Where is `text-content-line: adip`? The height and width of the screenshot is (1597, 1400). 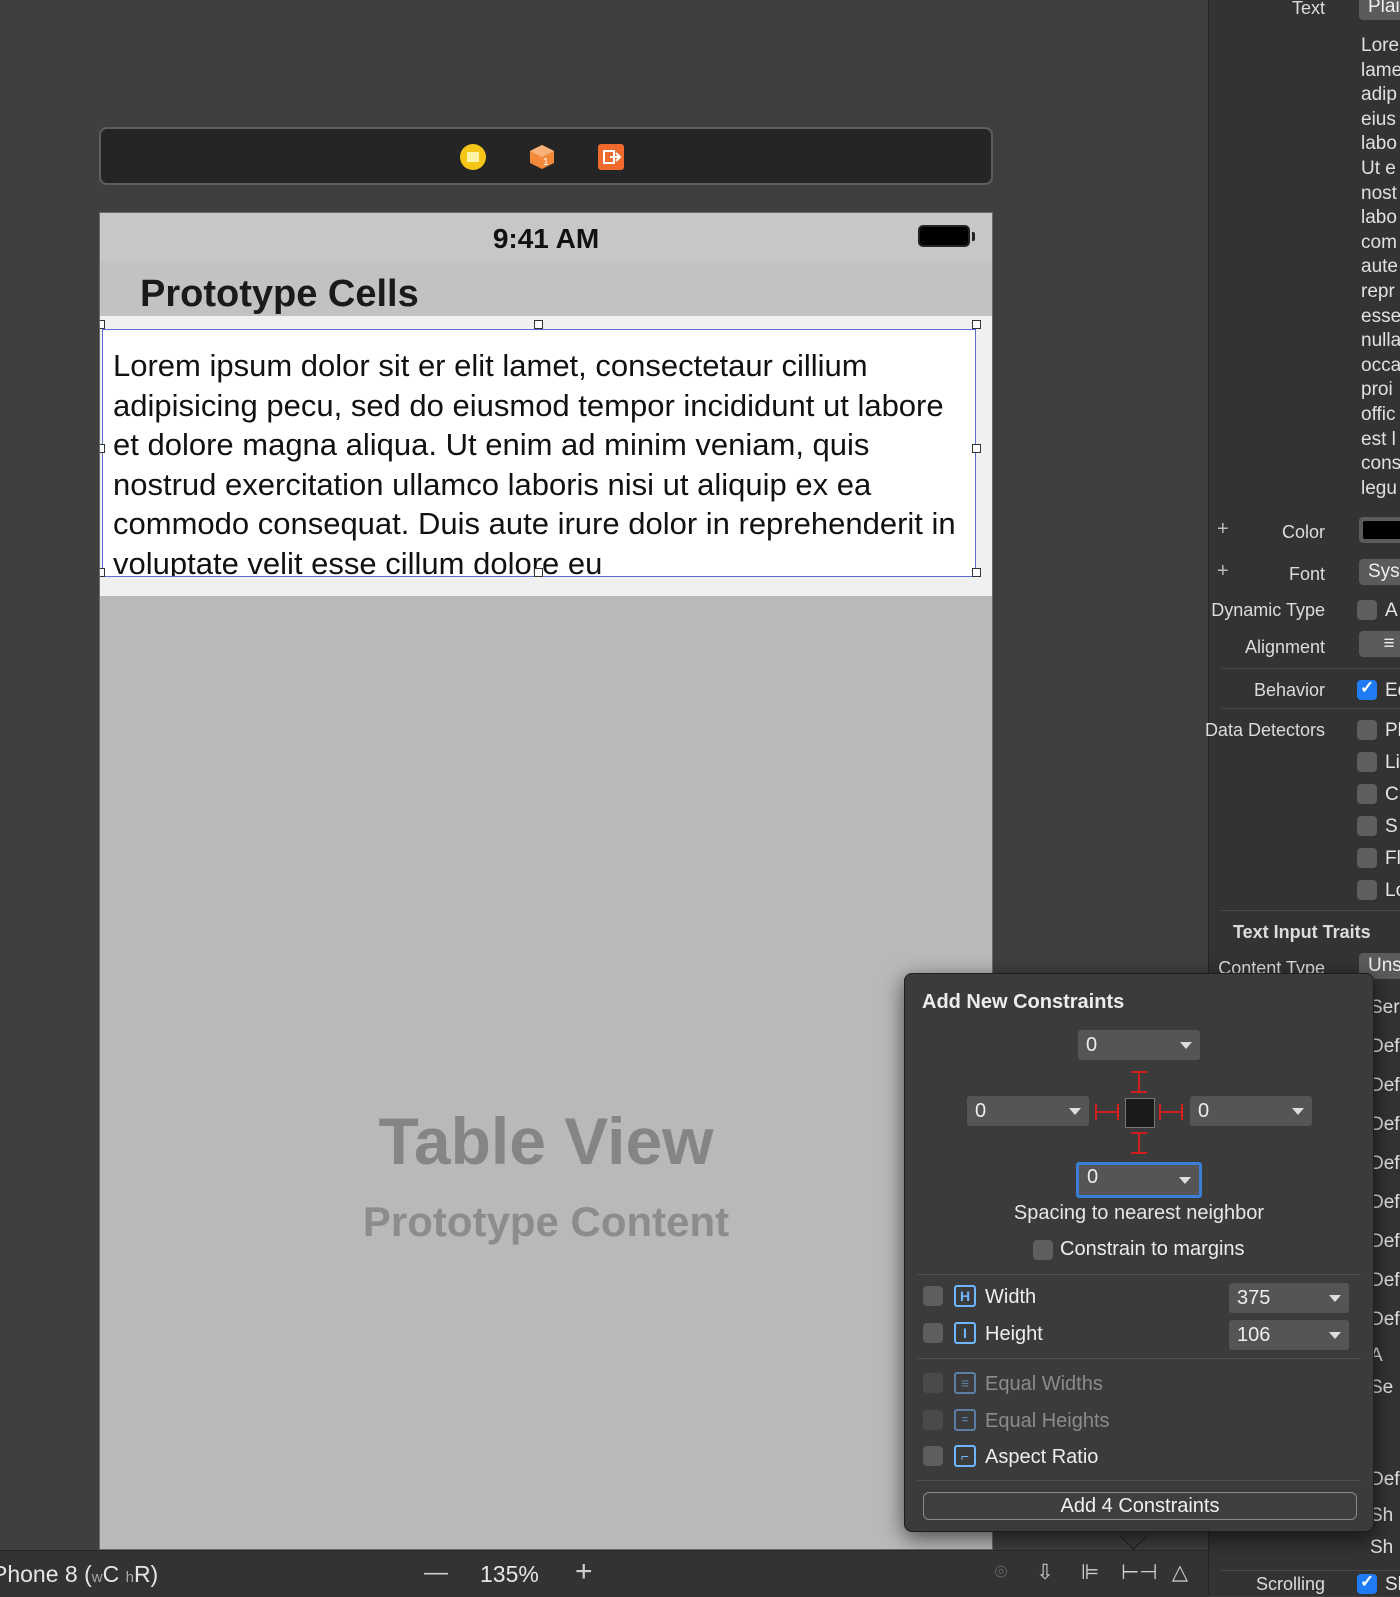
text-content-line: adip is located at coordinates (1379, 95).